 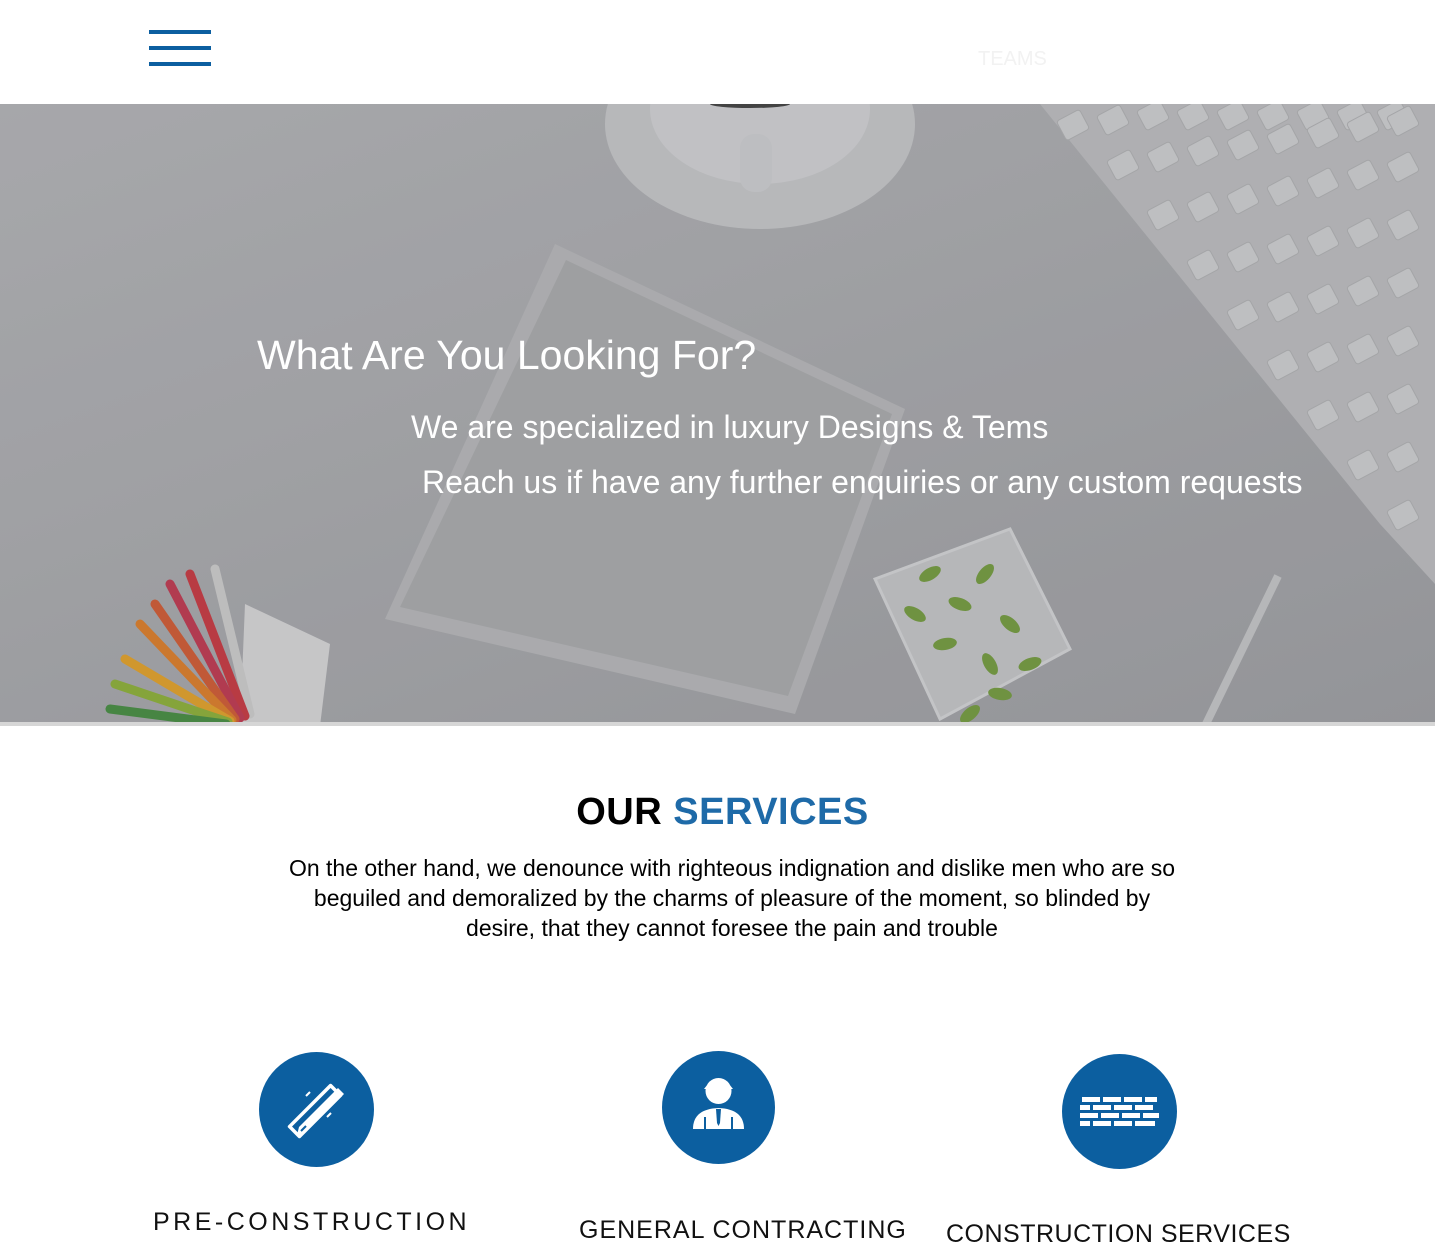 I want to click on brick-wall-icon, so click(x=1119, y=1111).